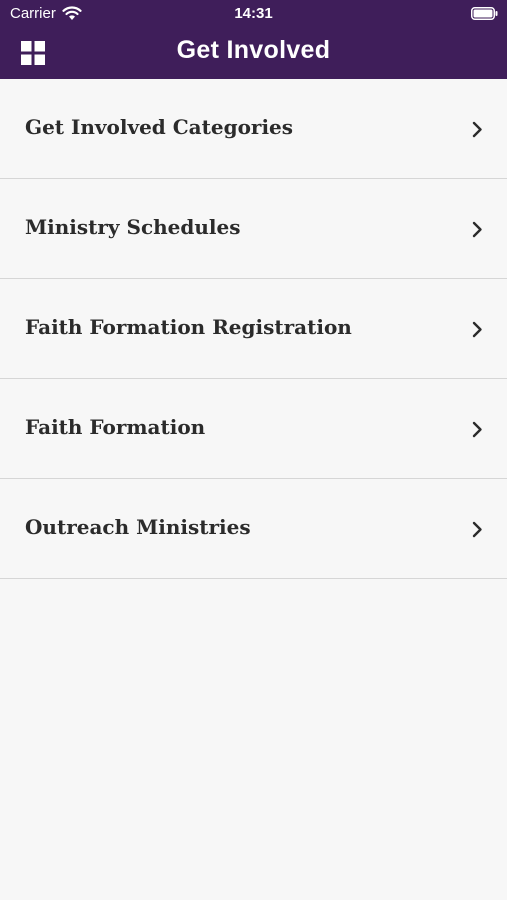  I want to click on list-item-label: Outreach Ministries, so click(138, 527).